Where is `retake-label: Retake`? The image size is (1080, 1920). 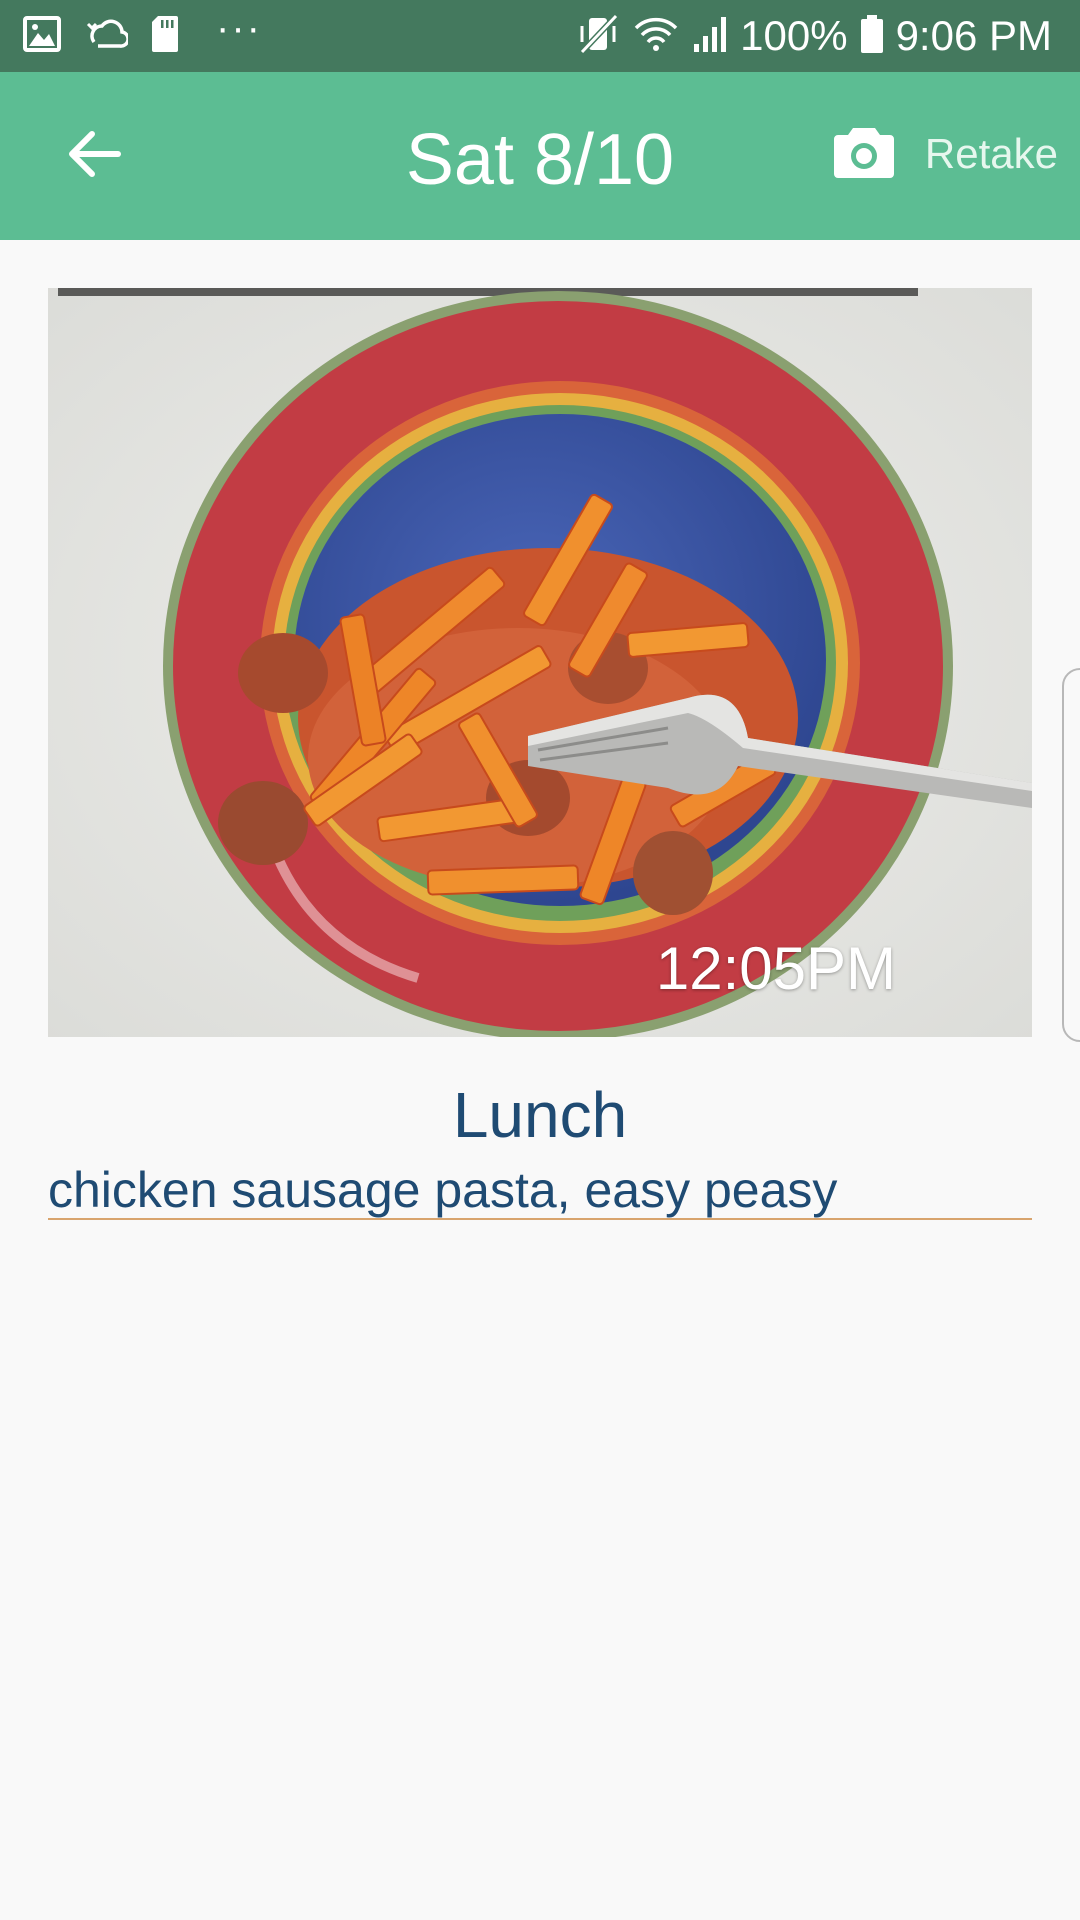
retake-label: Retake is located at coordinates (991, 153).